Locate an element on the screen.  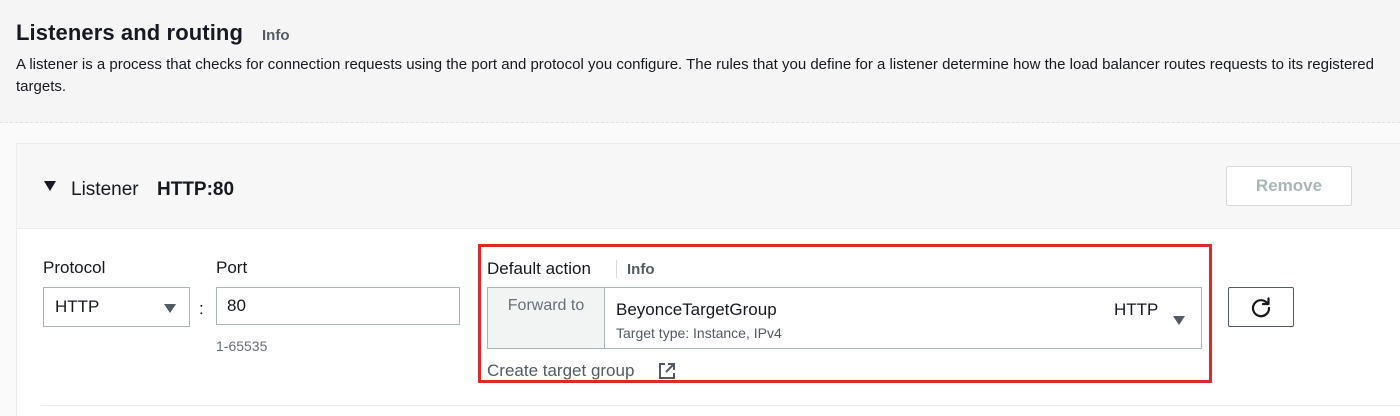
info-link: Info is located at coordinates (276, 35).